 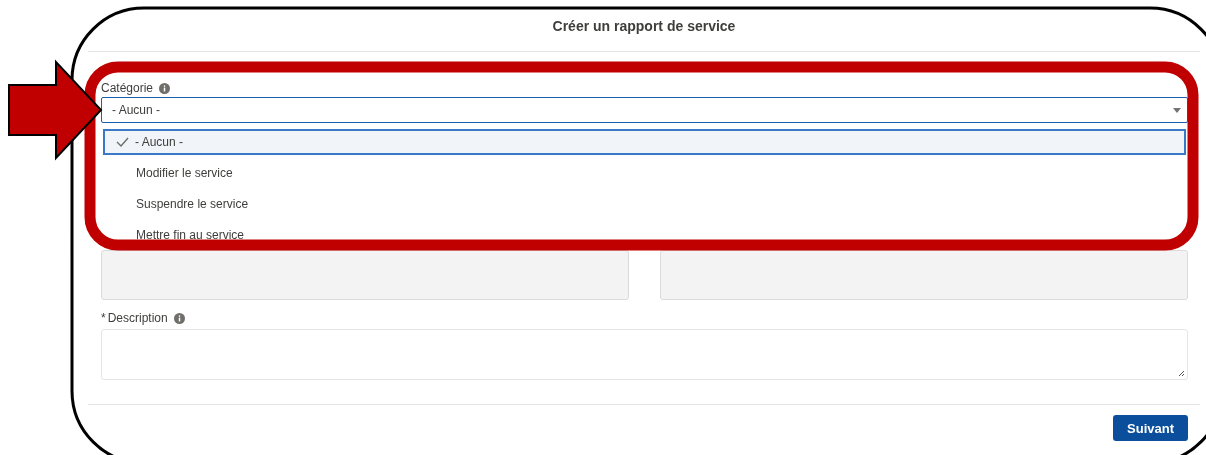 I want to click on field-label: Catégorie, so click(x=127, y=88).